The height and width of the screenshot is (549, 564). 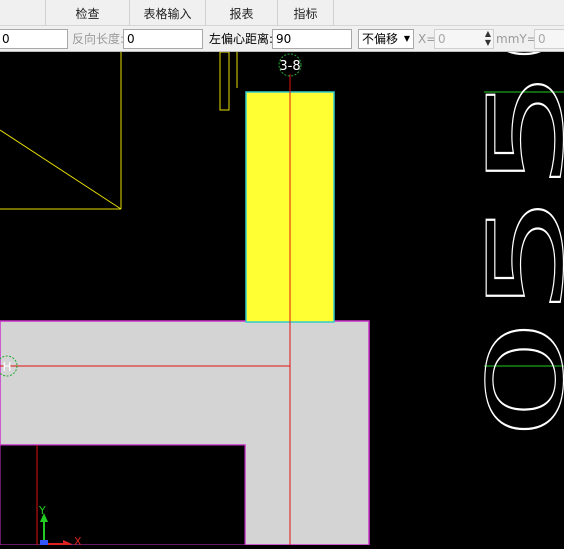 I want to click on dimension-text: 0550, so click(x=514, y=247).